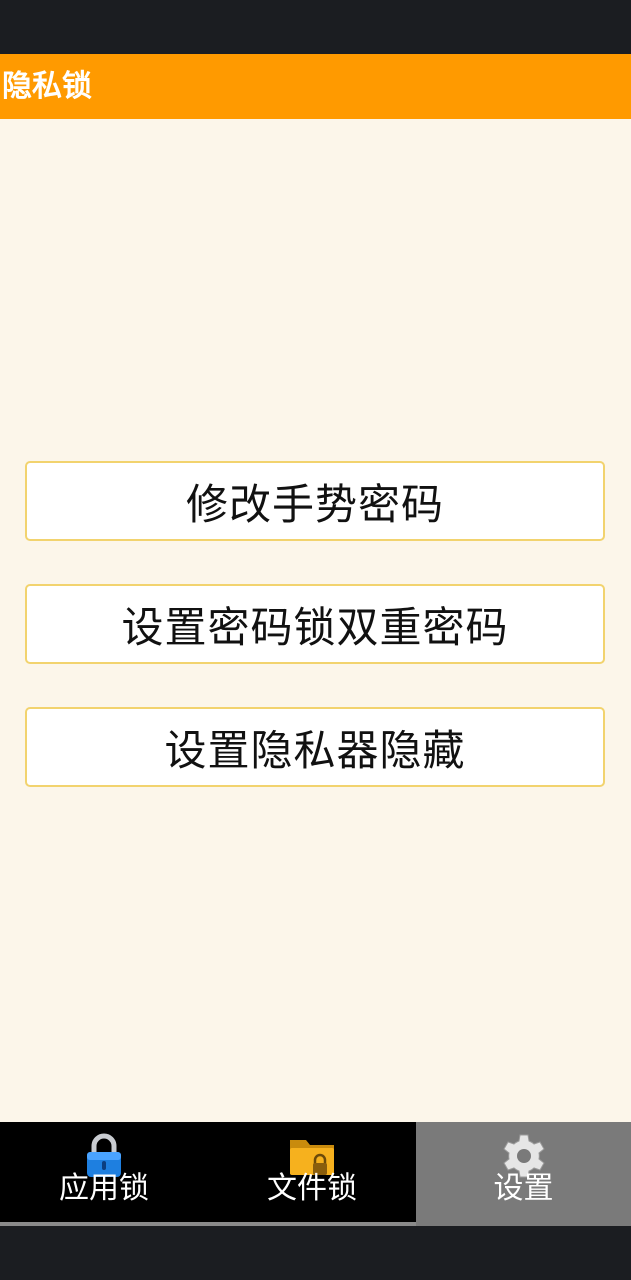  Describe the element at coordinates (47, 86) in the screenshot. I see `app-title: 隐私锁` at that location.